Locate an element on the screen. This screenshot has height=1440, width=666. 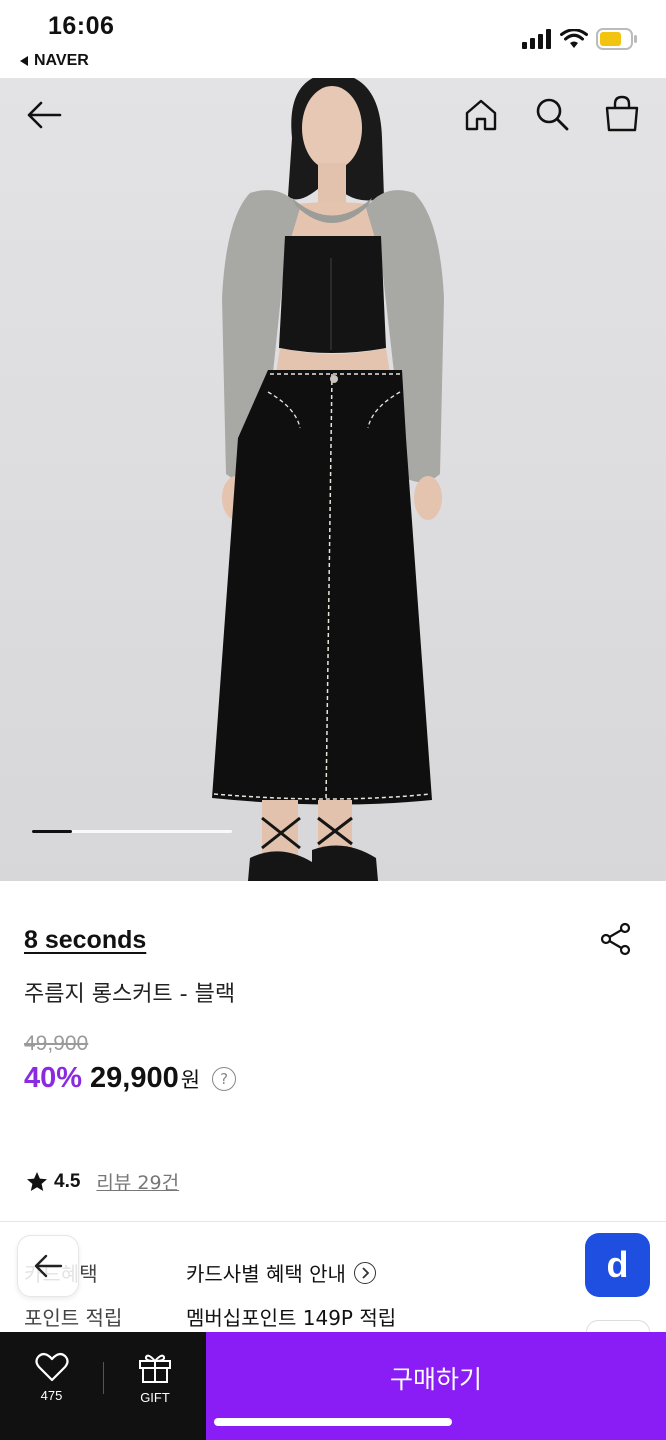
benefit-label: 포인트 적립 is located at coordinates (73, 1318).